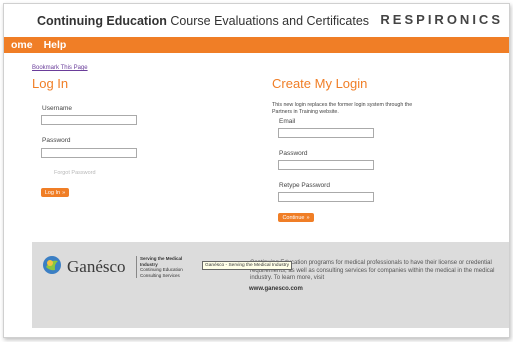 This screenshot has width=513, height=342. What do you see at coordinates (96, 266) in the screenshot?
I see `ganesco-logo-text: Ganésco` at bounding box center [96, 266].